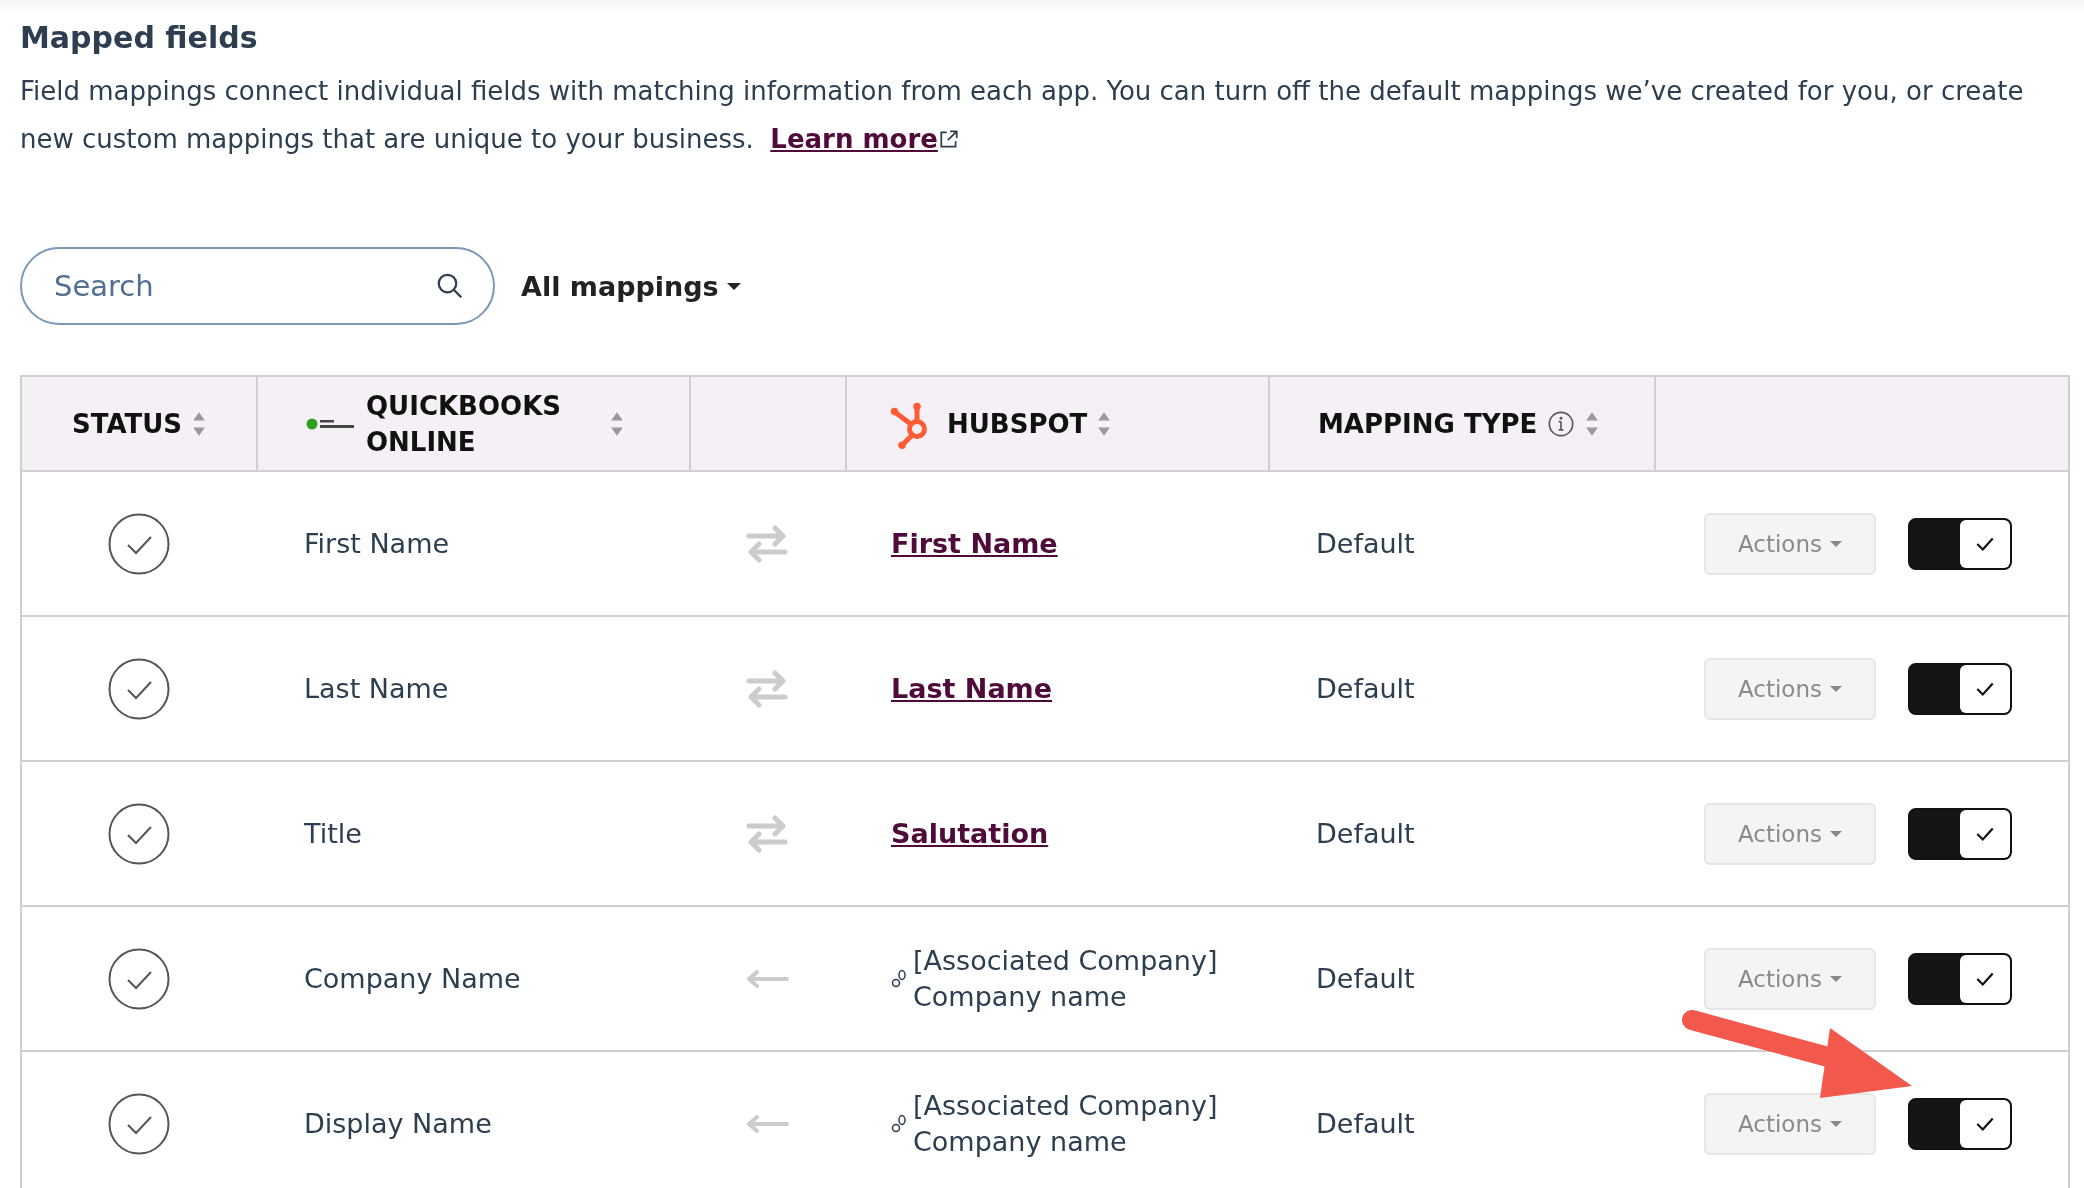 The image size is (2084, 1188). I want to click on search-icon, so click(450, 286).